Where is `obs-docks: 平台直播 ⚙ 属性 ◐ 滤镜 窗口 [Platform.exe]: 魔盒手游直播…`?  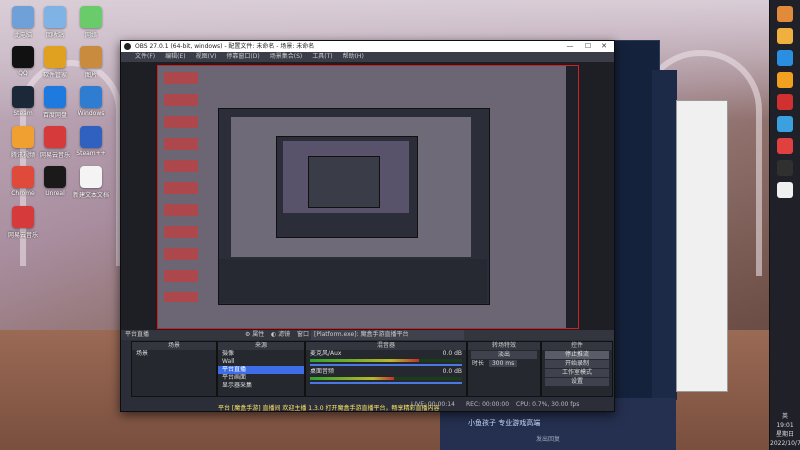
obs-docks: 平台直播 ⚙ 属性 ◐ 滤镜 窗口 [Platform.exe]: 魔盒手游直播… is located at coordinates (367, 363).